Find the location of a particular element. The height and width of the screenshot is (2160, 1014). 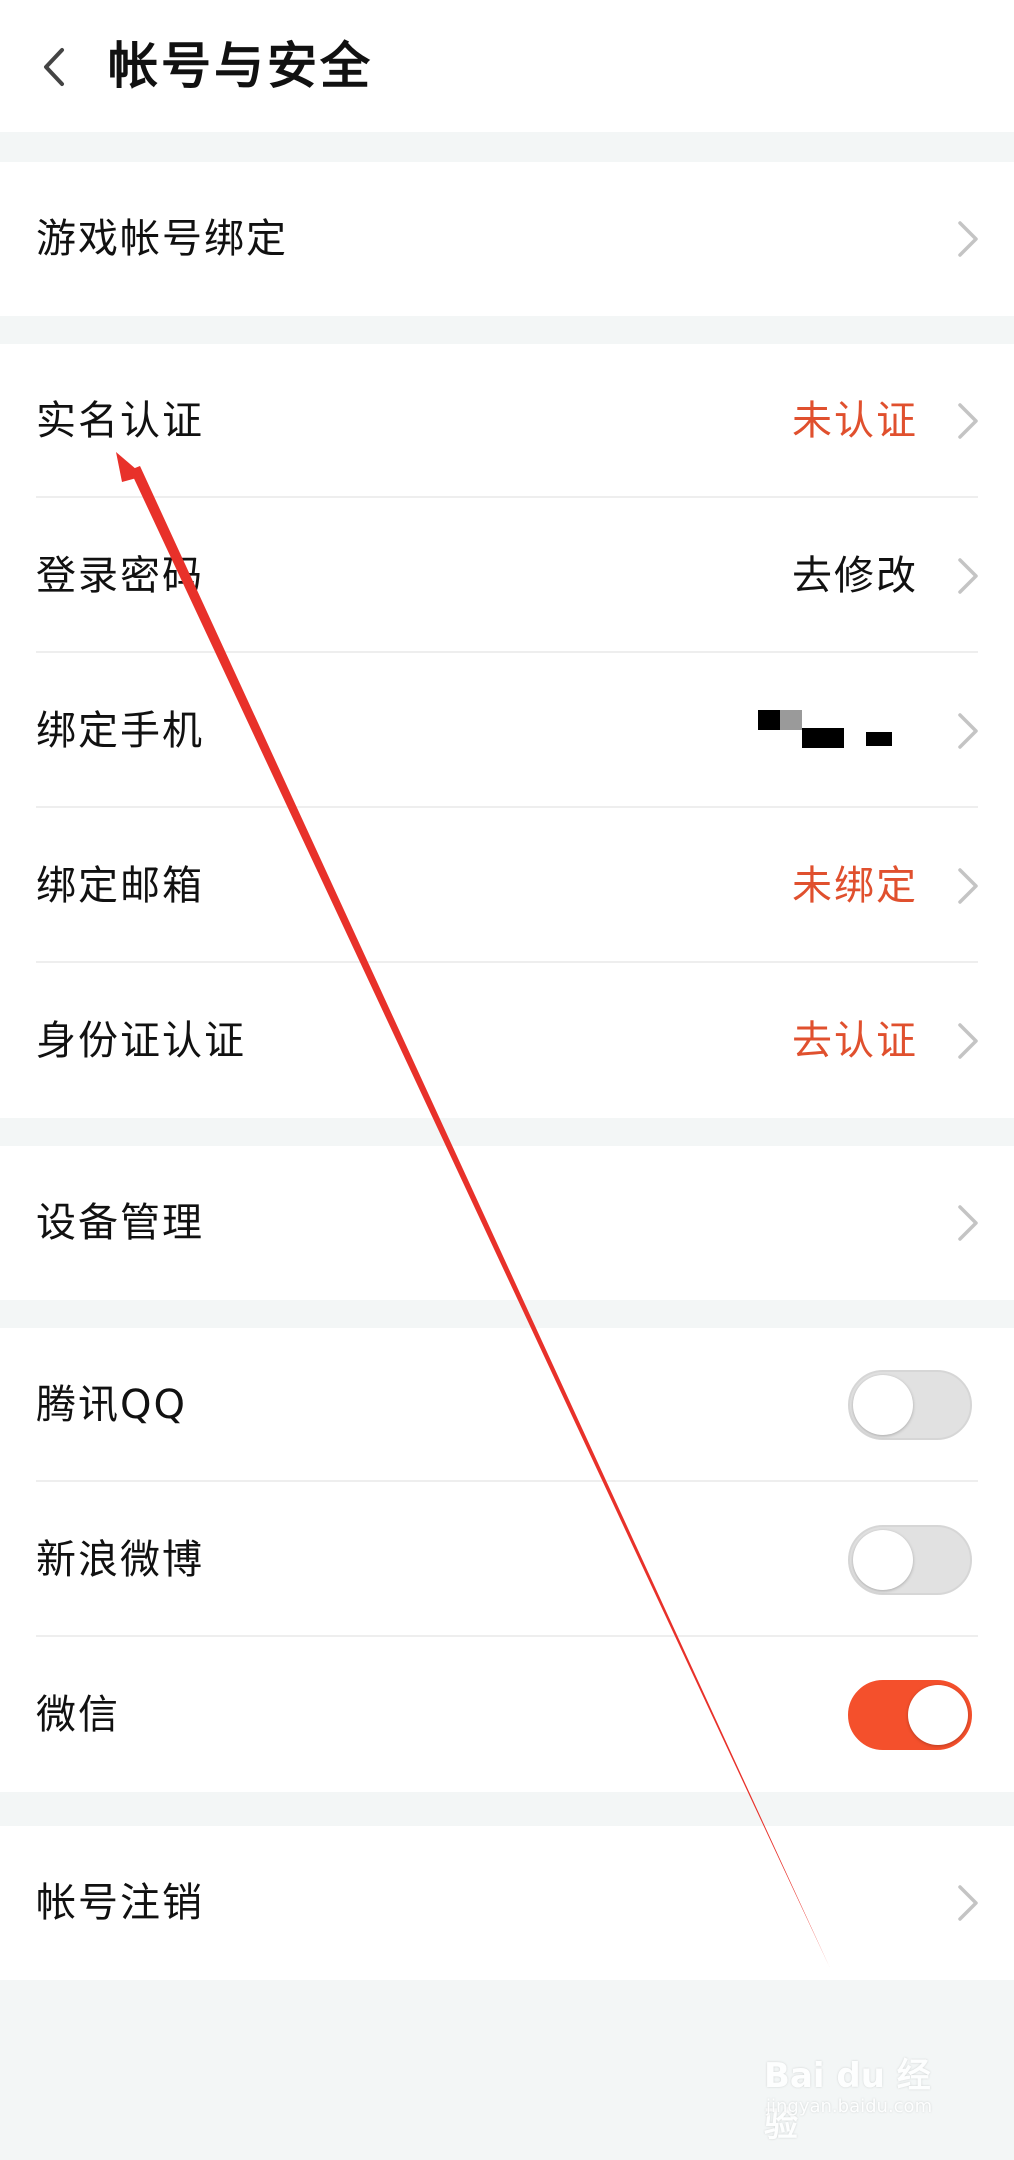

row-label: 游戏帐号绑定 is located at coordinates (162, 239).